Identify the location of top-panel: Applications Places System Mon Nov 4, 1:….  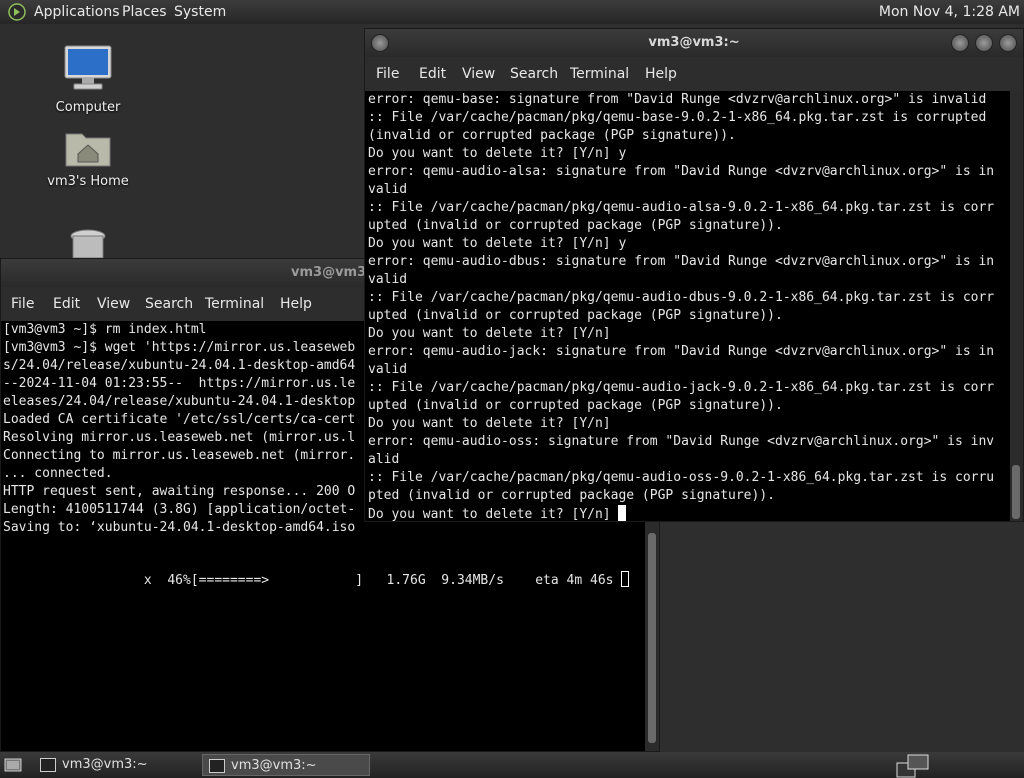
(512, 12).